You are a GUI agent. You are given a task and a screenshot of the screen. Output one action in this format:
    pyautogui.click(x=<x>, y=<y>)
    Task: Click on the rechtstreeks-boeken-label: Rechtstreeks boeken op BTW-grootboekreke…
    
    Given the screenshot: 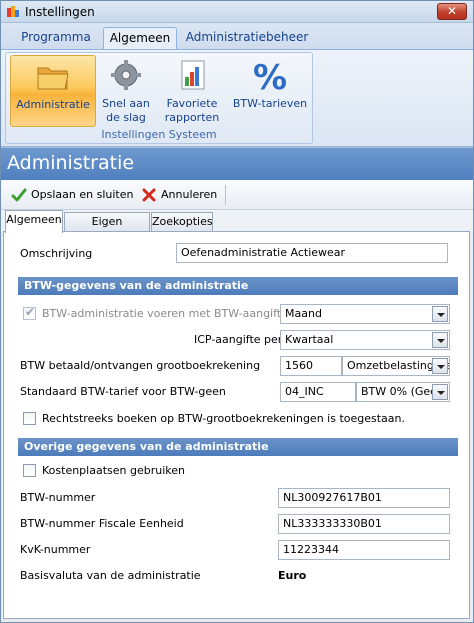 What is the action you would take?
    pyautogui.click(x=224, y=418)
    